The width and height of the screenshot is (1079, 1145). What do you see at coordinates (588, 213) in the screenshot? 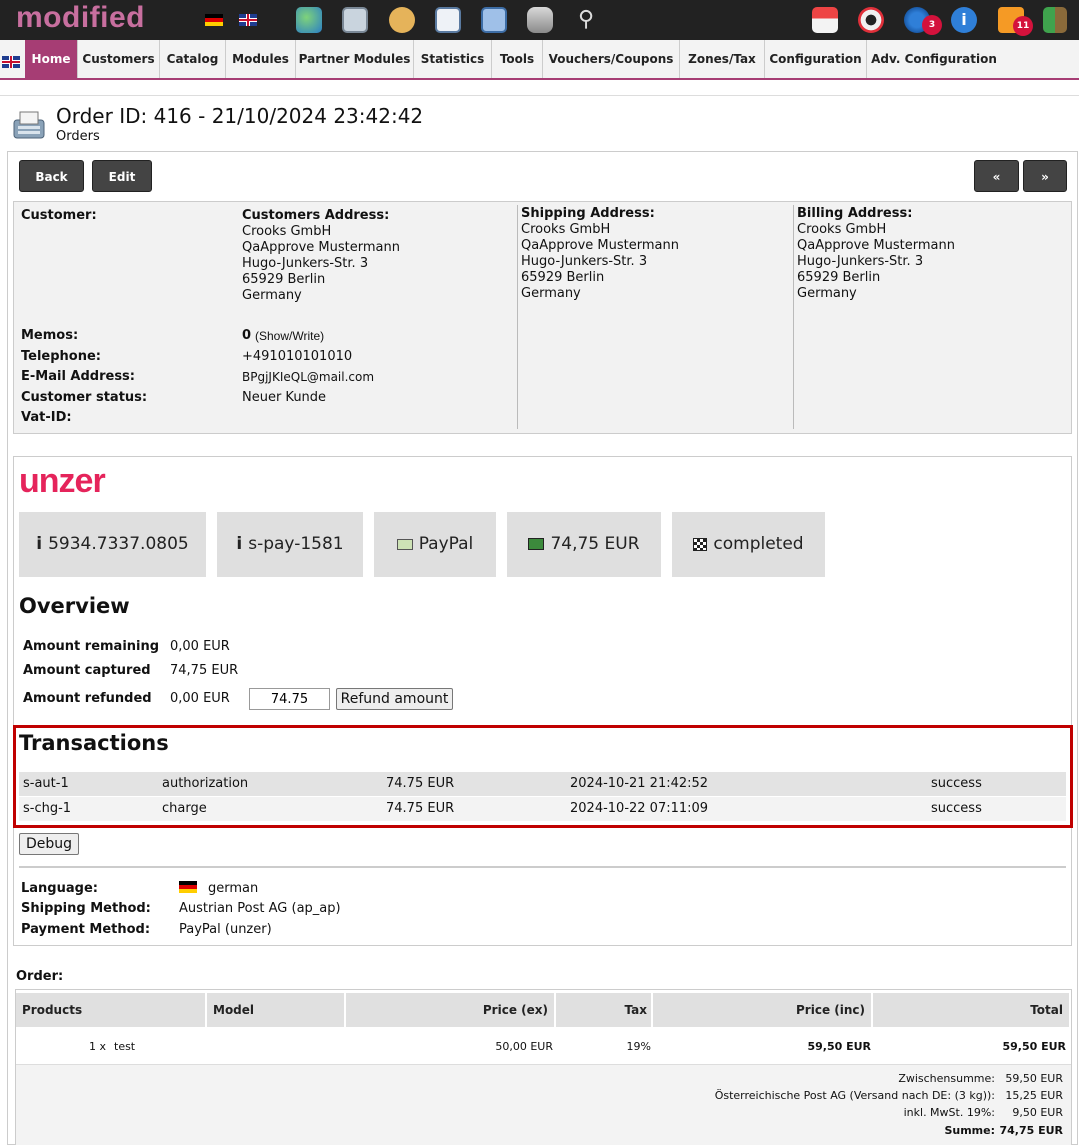
I see `shipping-address-label: Shipping Address:` at bounding box center [588, 213].